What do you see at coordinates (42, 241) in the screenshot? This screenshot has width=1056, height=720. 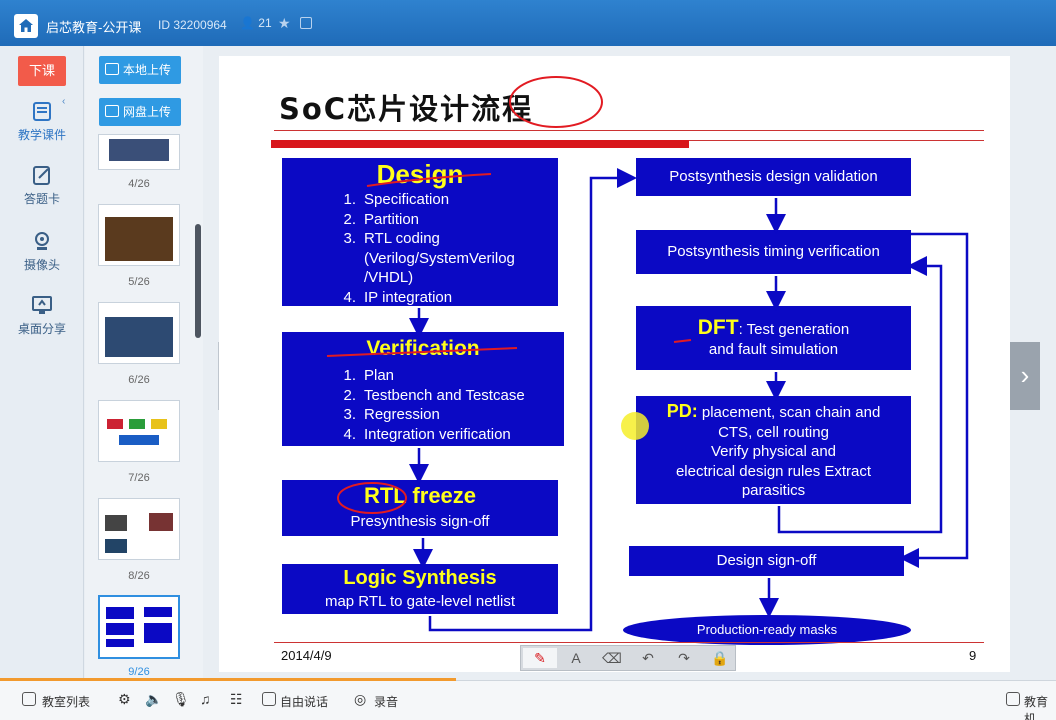 I see `camera-icon` at bounding box center [42, 241].